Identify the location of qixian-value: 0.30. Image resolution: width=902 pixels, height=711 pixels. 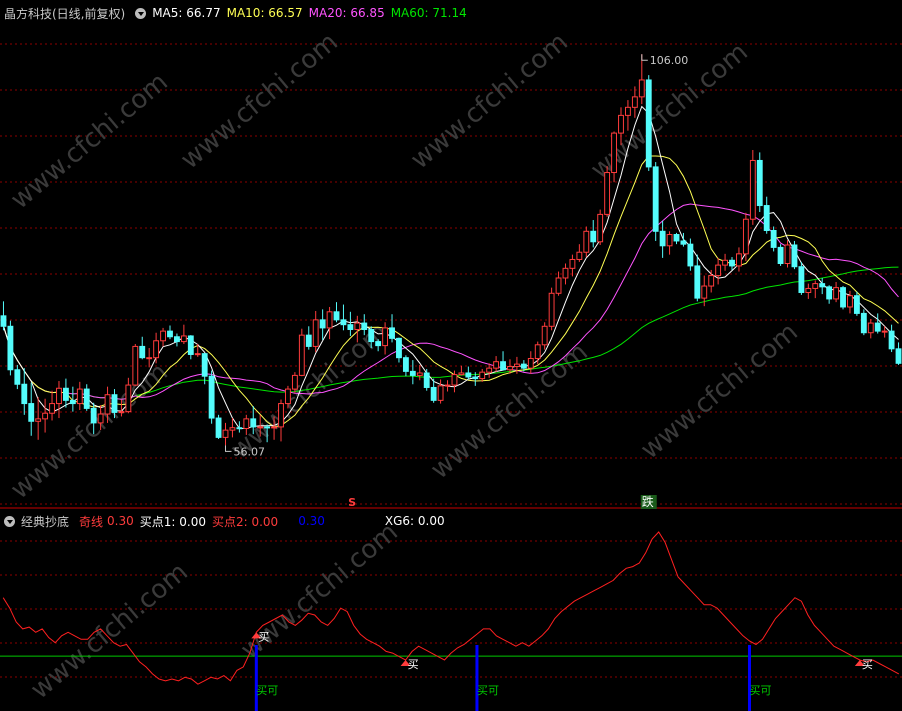
(120, 521).